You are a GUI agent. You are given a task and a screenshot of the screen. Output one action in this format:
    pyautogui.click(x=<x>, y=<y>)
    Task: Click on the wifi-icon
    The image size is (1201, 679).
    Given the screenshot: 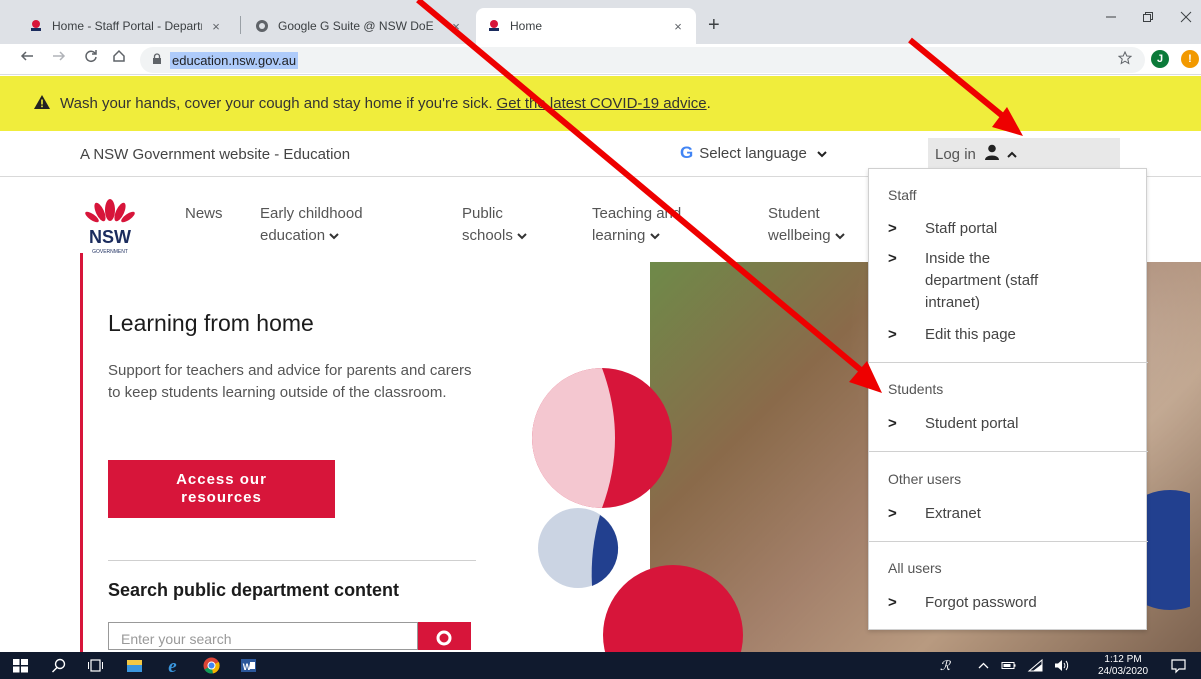 What is the action you would take?
    pyautogui.click(x=1035, y=665)
    